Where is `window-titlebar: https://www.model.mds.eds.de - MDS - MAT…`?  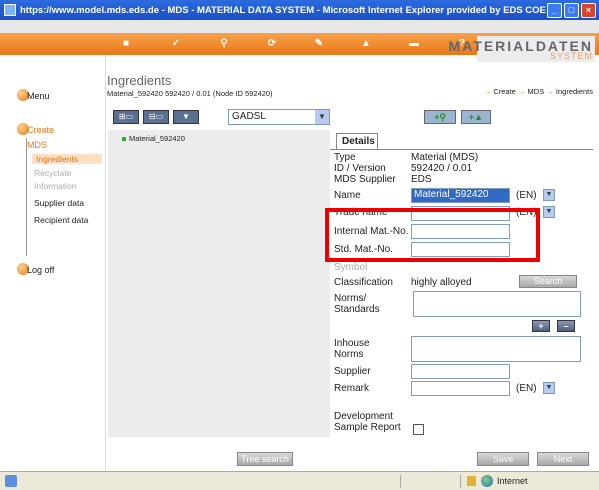
window-titlebar: https://www.model.mds.eds.de - MDS - MAT… is located at coordinates (299, 10).